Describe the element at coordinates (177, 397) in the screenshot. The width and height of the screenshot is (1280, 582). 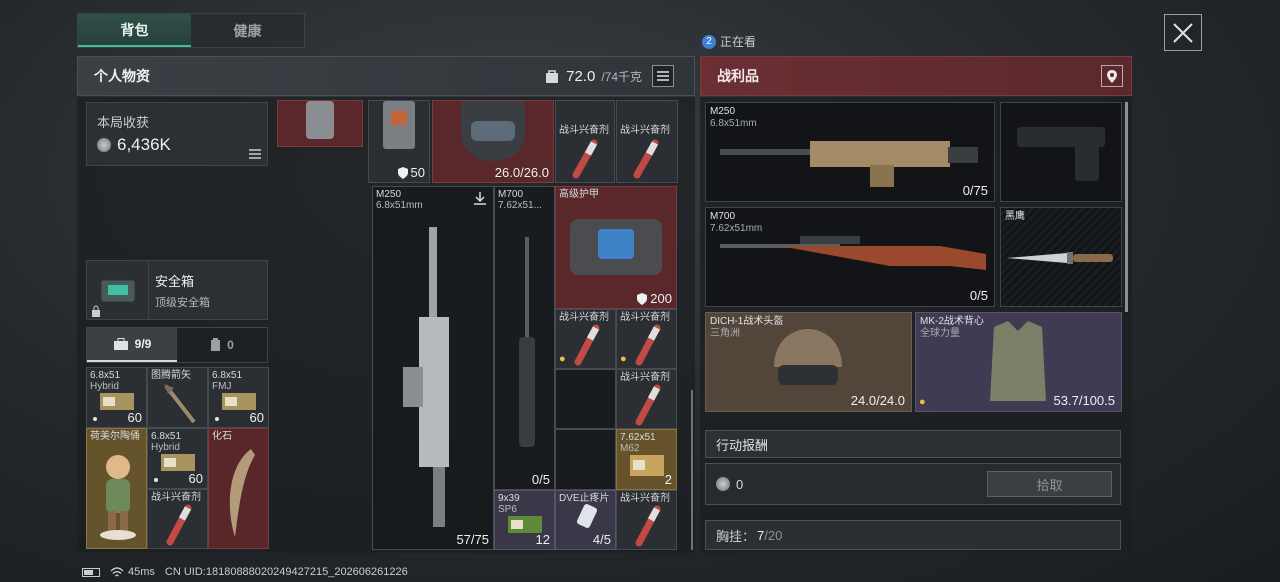
I see `pocket-item: 图腾箭矢` at that location.